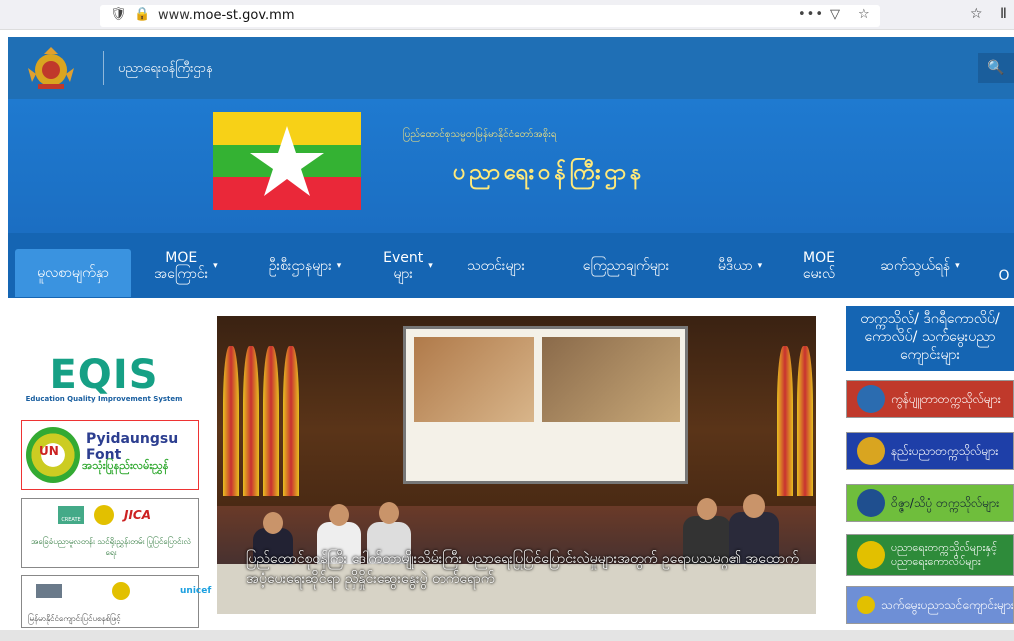 The height and width of the screenshot is (641, 1014). What do you see at coordinates (864, 14) in the screenshot?
I see `bookmark-star-icon: ☆` at bounding box center [864, 14].